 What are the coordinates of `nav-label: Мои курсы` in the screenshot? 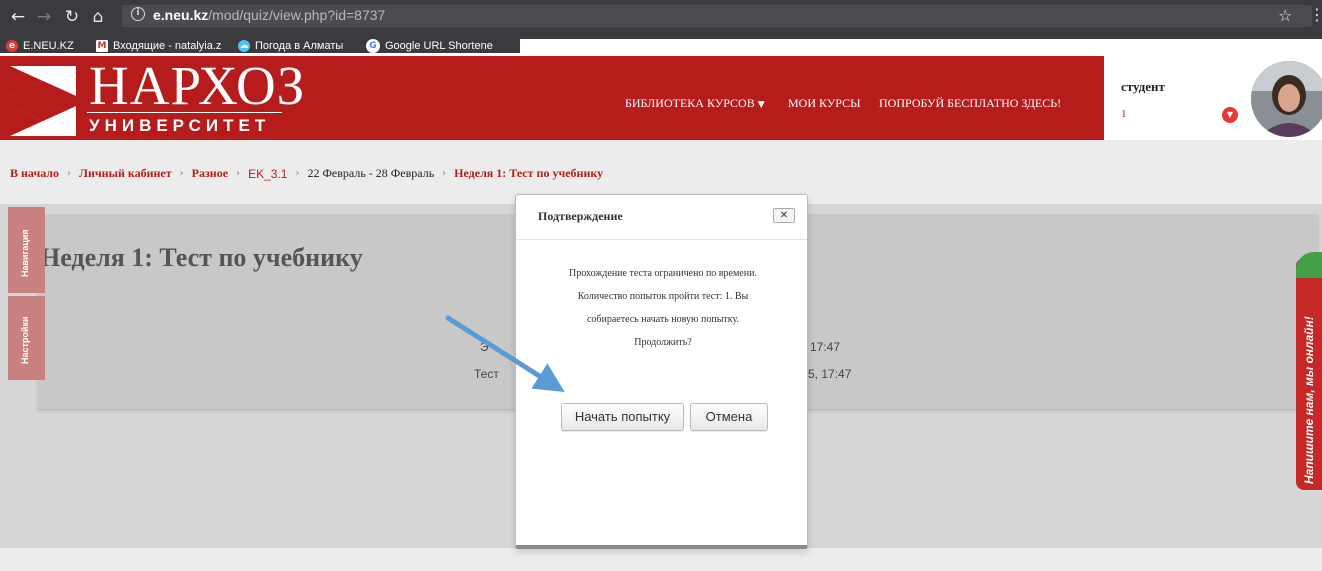 It's located at (824, 103).